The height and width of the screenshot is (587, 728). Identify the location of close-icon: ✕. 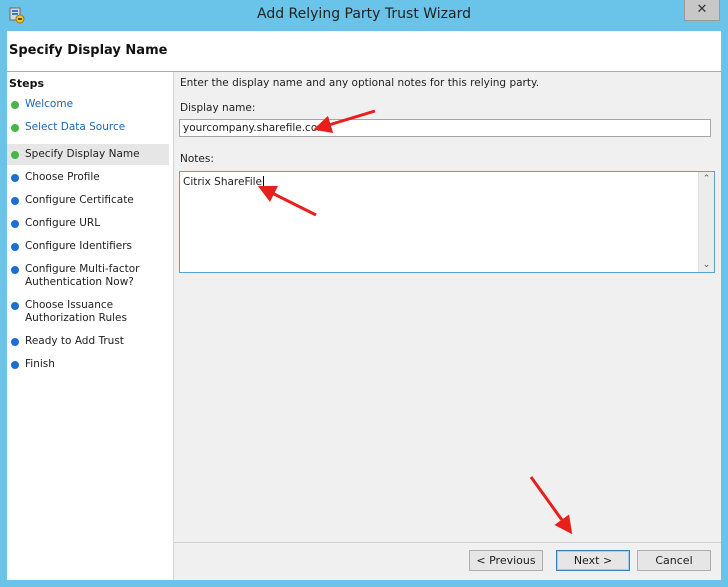
(702, 9).